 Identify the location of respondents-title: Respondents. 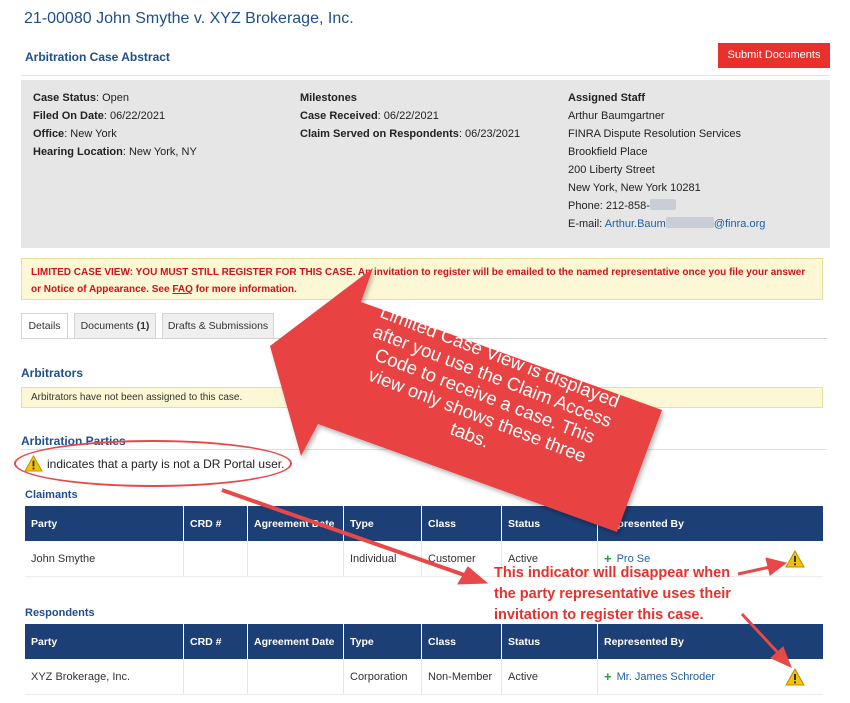
(60, 613).